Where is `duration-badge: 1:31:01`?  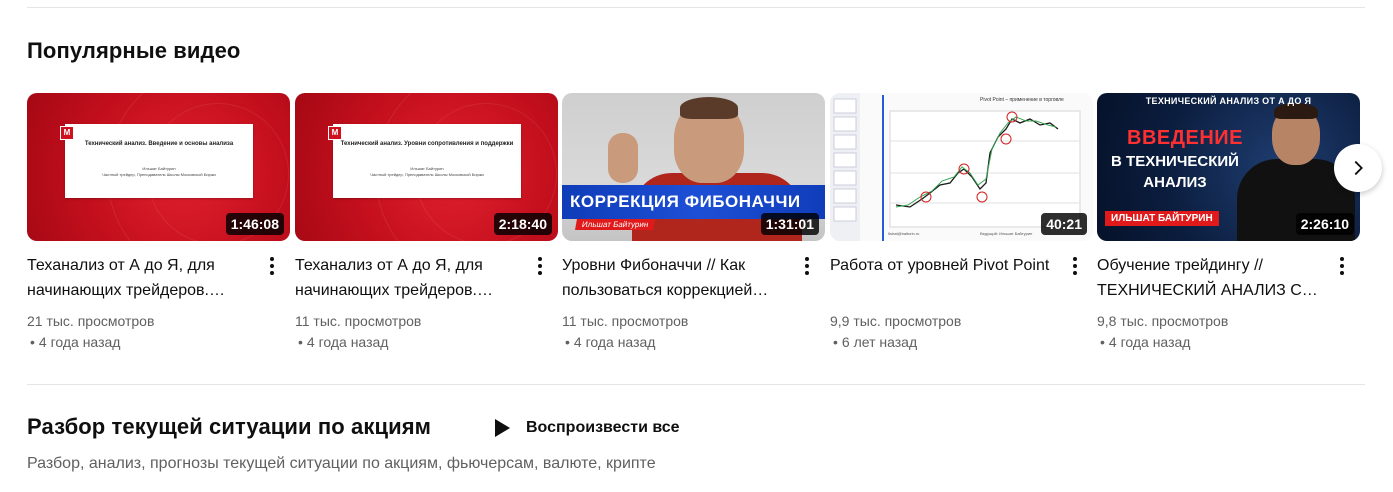
duration-badge: 1:31:01 is located at coordinates (789, 224).